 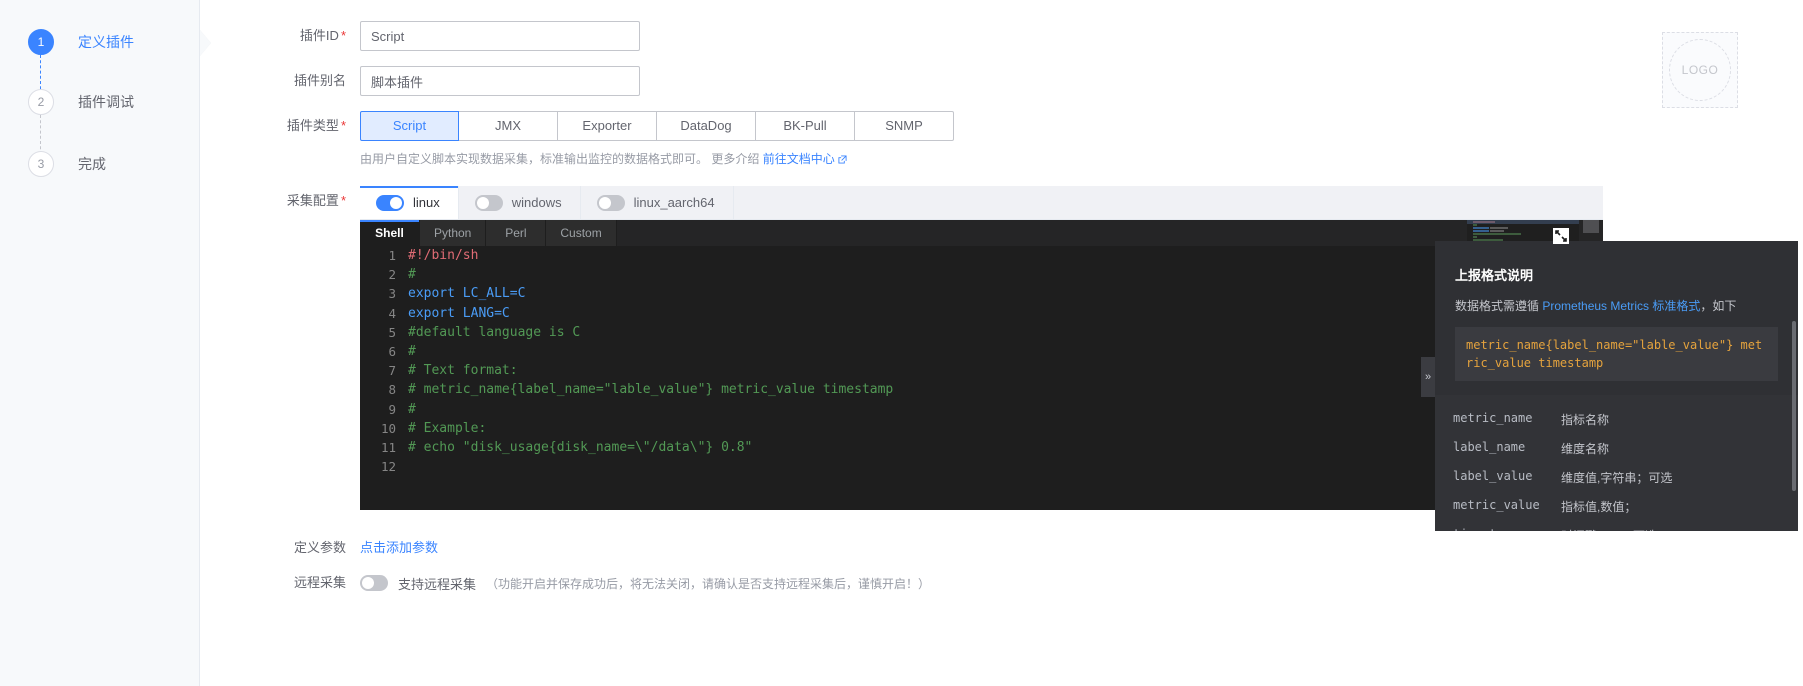 What do you see at coordinates (674, 202) in the screenshot?
I see `os-tab-label-linux-aarch64: linux_aarch64` at bounding box center [674, 202].